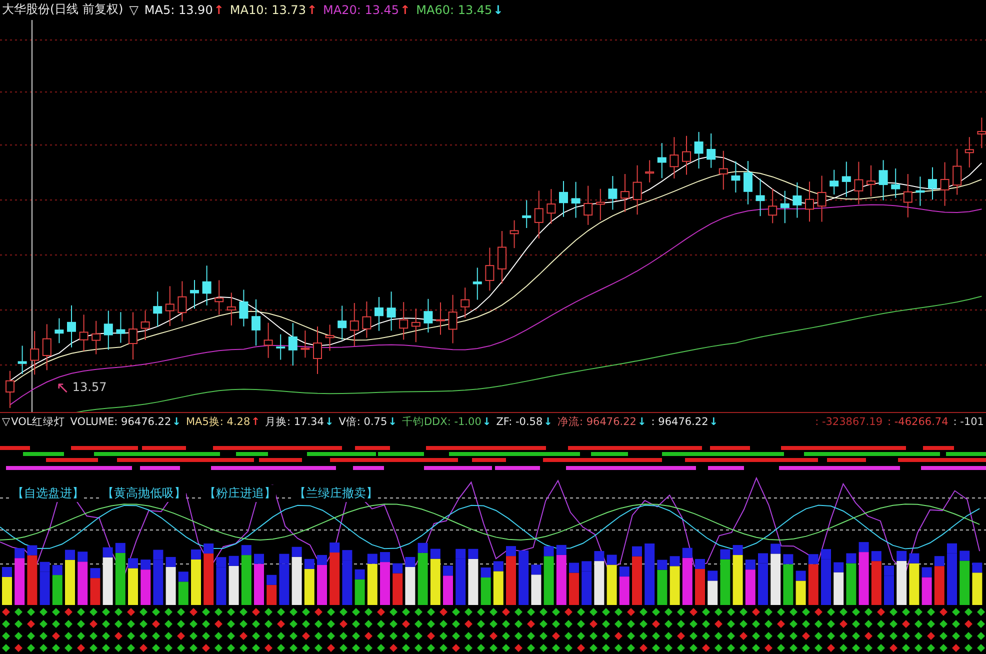 Image resolution: width=986 pixels, height=654 pixels. What do you see at coordinates (268, 9) in the screenshot?
I see `moving-average-reading: MA10: 13.73` at bounding box center [268, 9].